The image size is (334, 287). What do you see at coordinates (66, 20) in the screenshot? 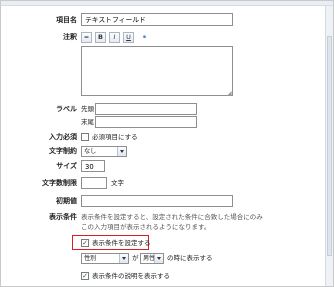
I see `item-name-label: 項目名` at bounding box center [66, 20].